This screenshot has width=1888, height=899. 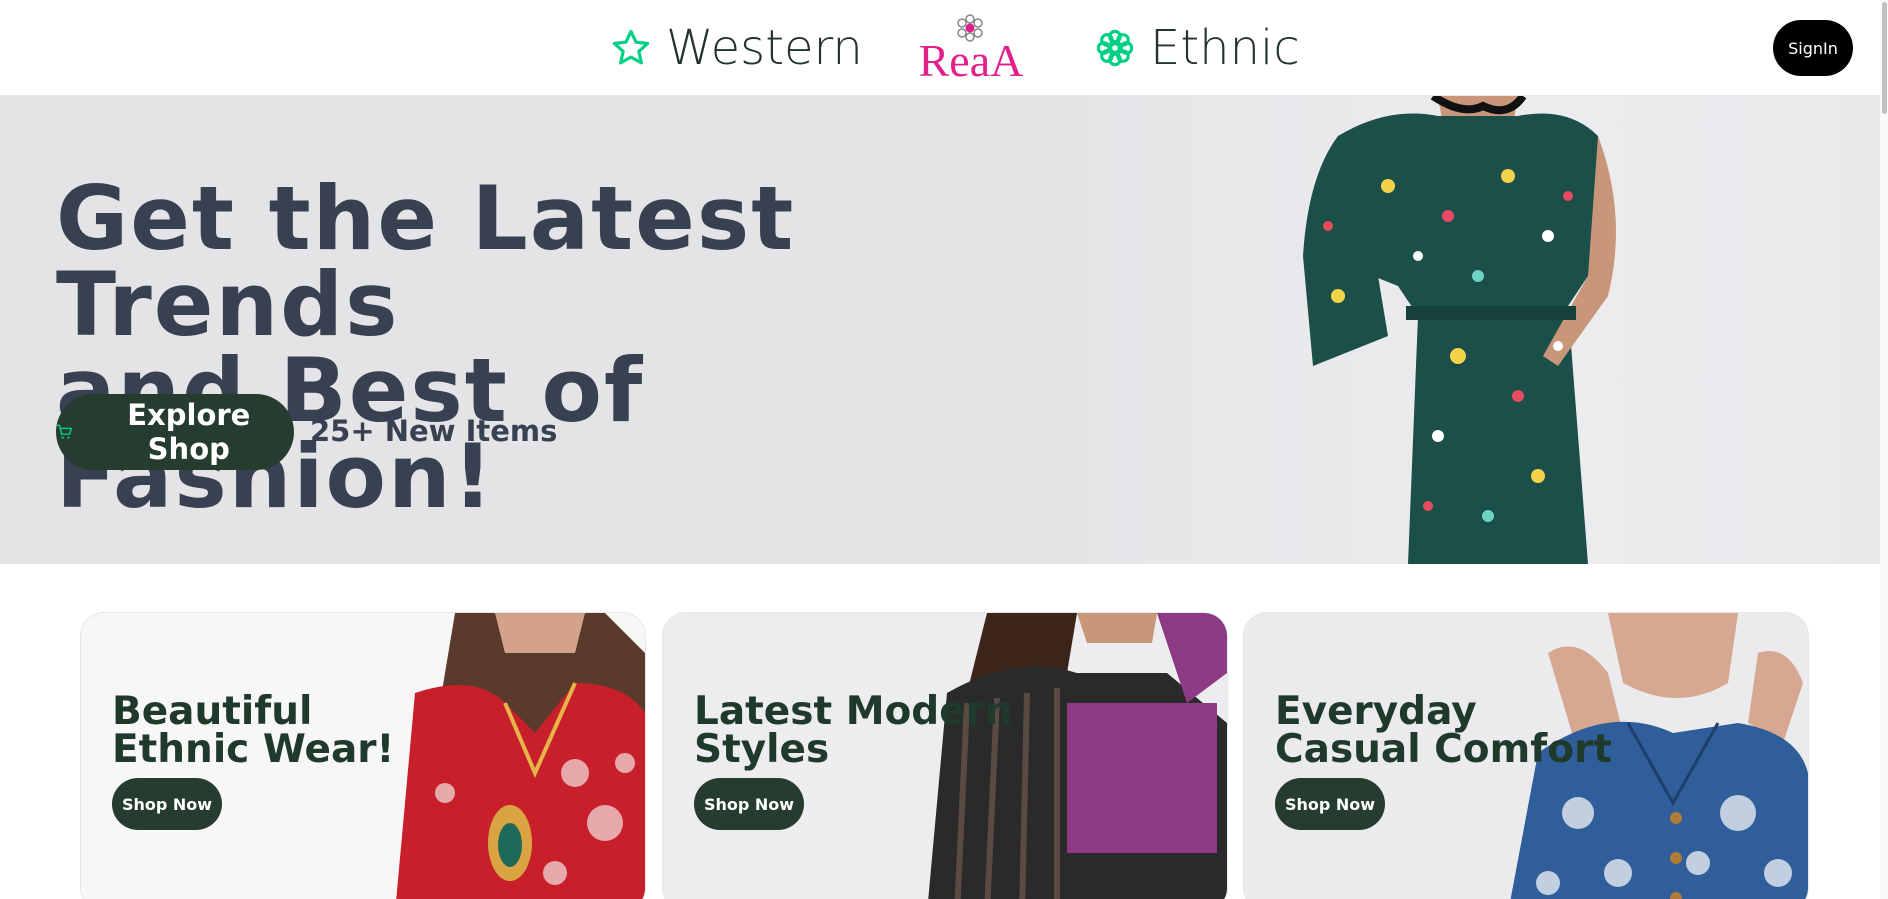 I want to click on nav-western-link: Western, so click(x=736, y=48).